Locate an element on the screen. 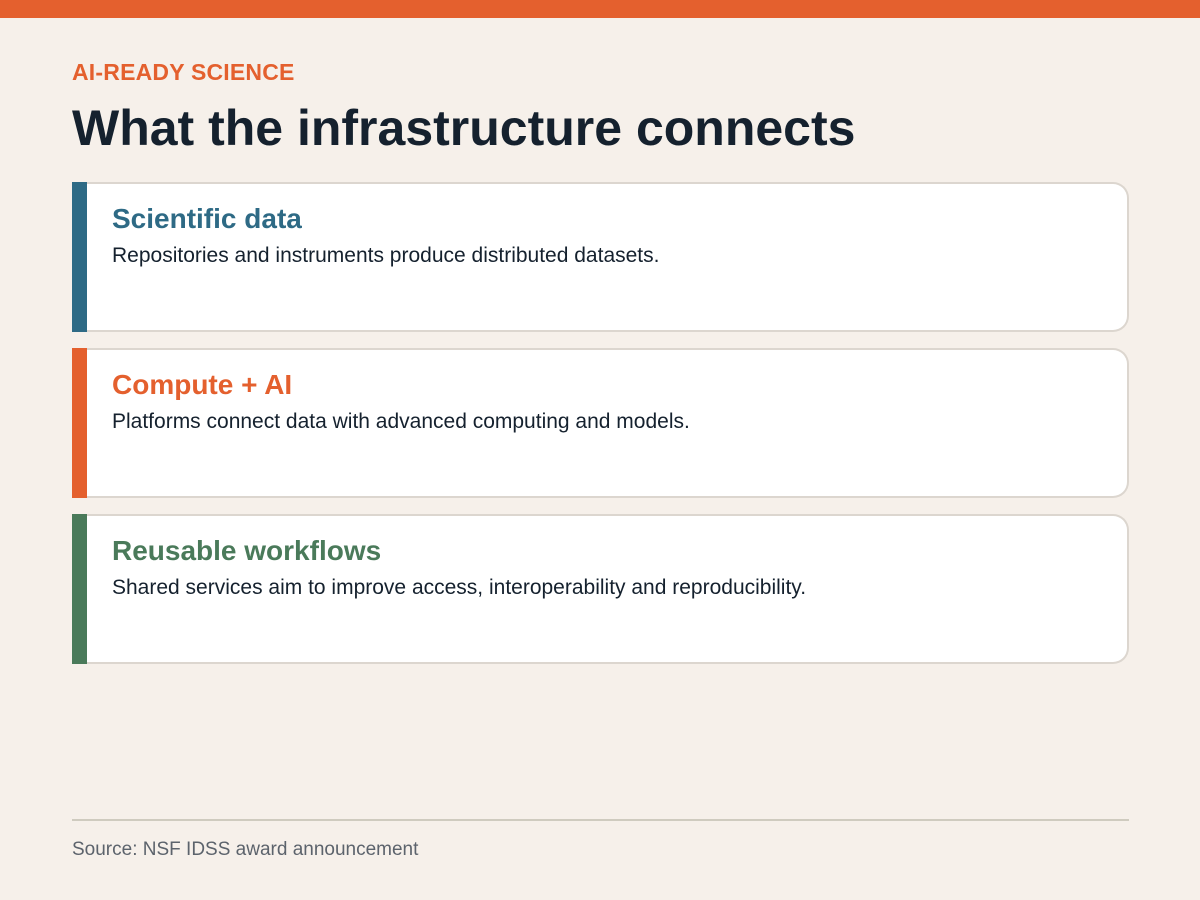 The height and width of the screenshot is (900, 1200). footer-divider is located at coordinates (600, 820).